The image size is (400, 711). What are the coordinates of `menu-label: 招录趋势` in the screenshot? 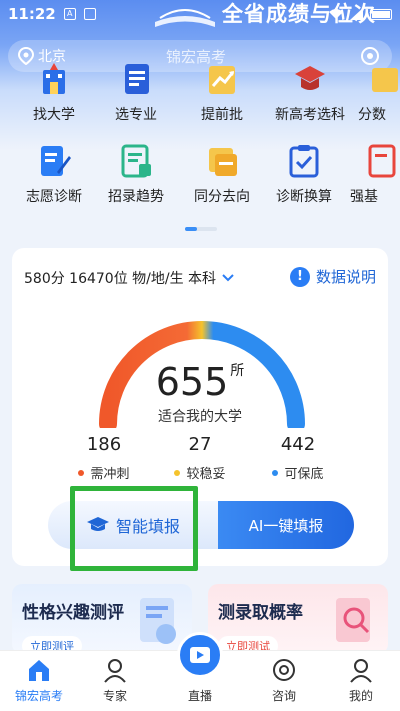 It's located at (136, 197).